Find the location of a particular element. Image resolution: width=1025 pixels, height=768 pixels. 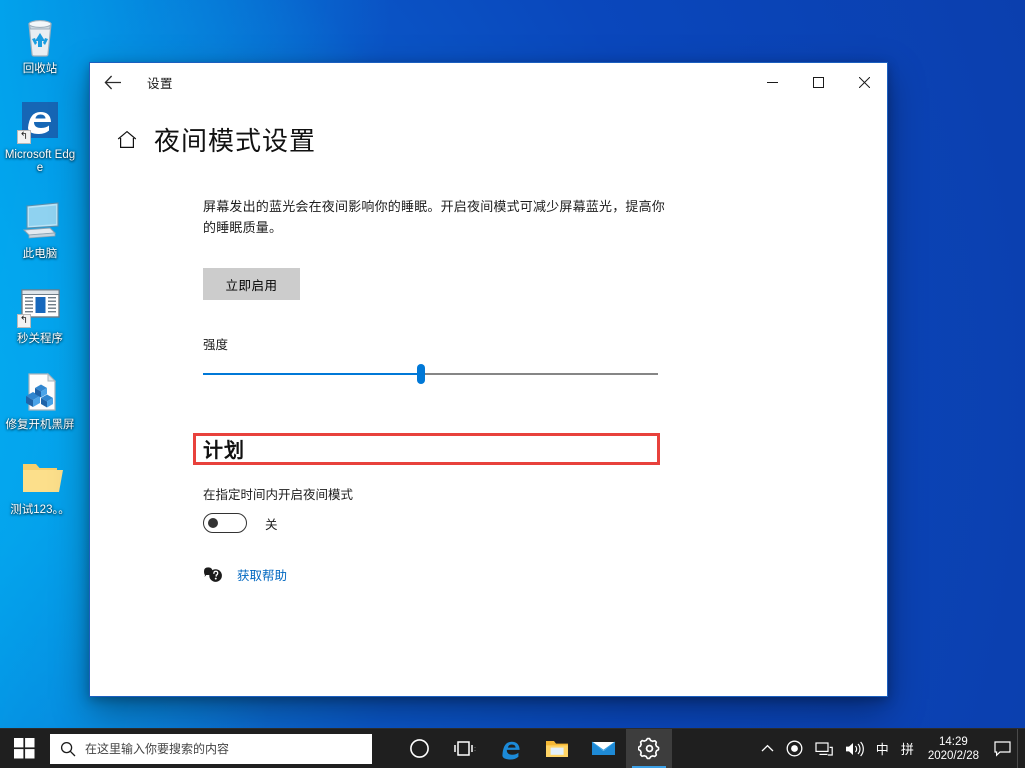

desktop-icon-microsoft-edge: ↰ Microsoft Edge is located at coordinates (40, 137).